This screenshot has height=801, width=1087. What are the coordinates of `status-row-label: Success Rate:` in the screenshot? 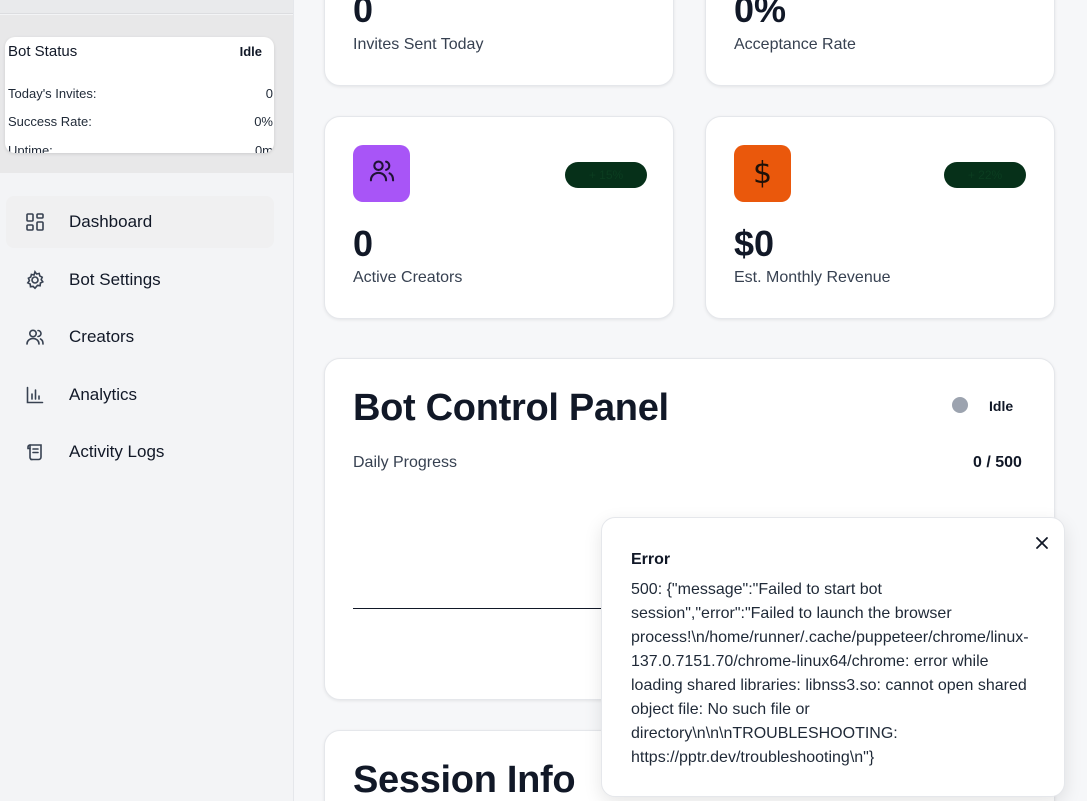 It's located at (50, 121).